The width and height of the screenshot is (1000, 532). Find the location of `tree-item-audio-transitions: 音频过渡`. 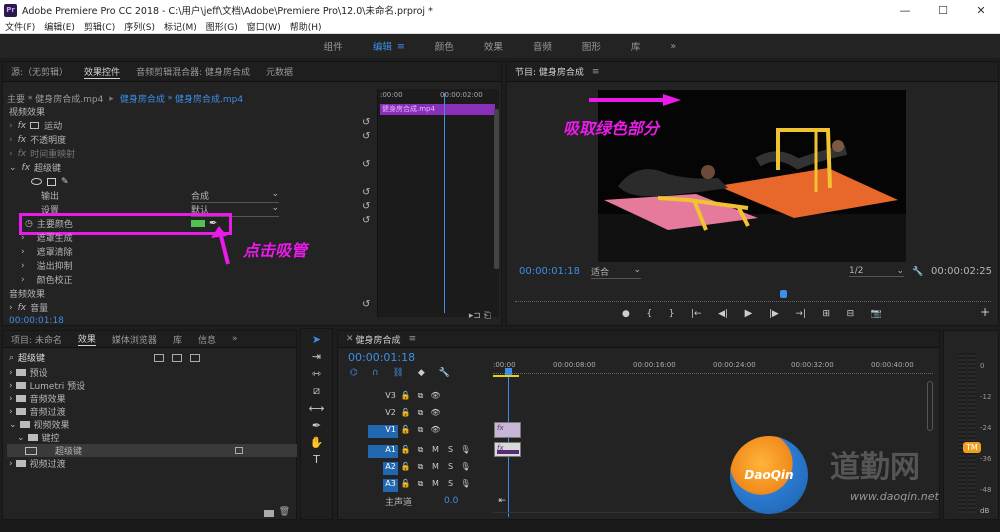

tree-item-audio-transitions: 音频过渡 is located at coordinates (48, 411).